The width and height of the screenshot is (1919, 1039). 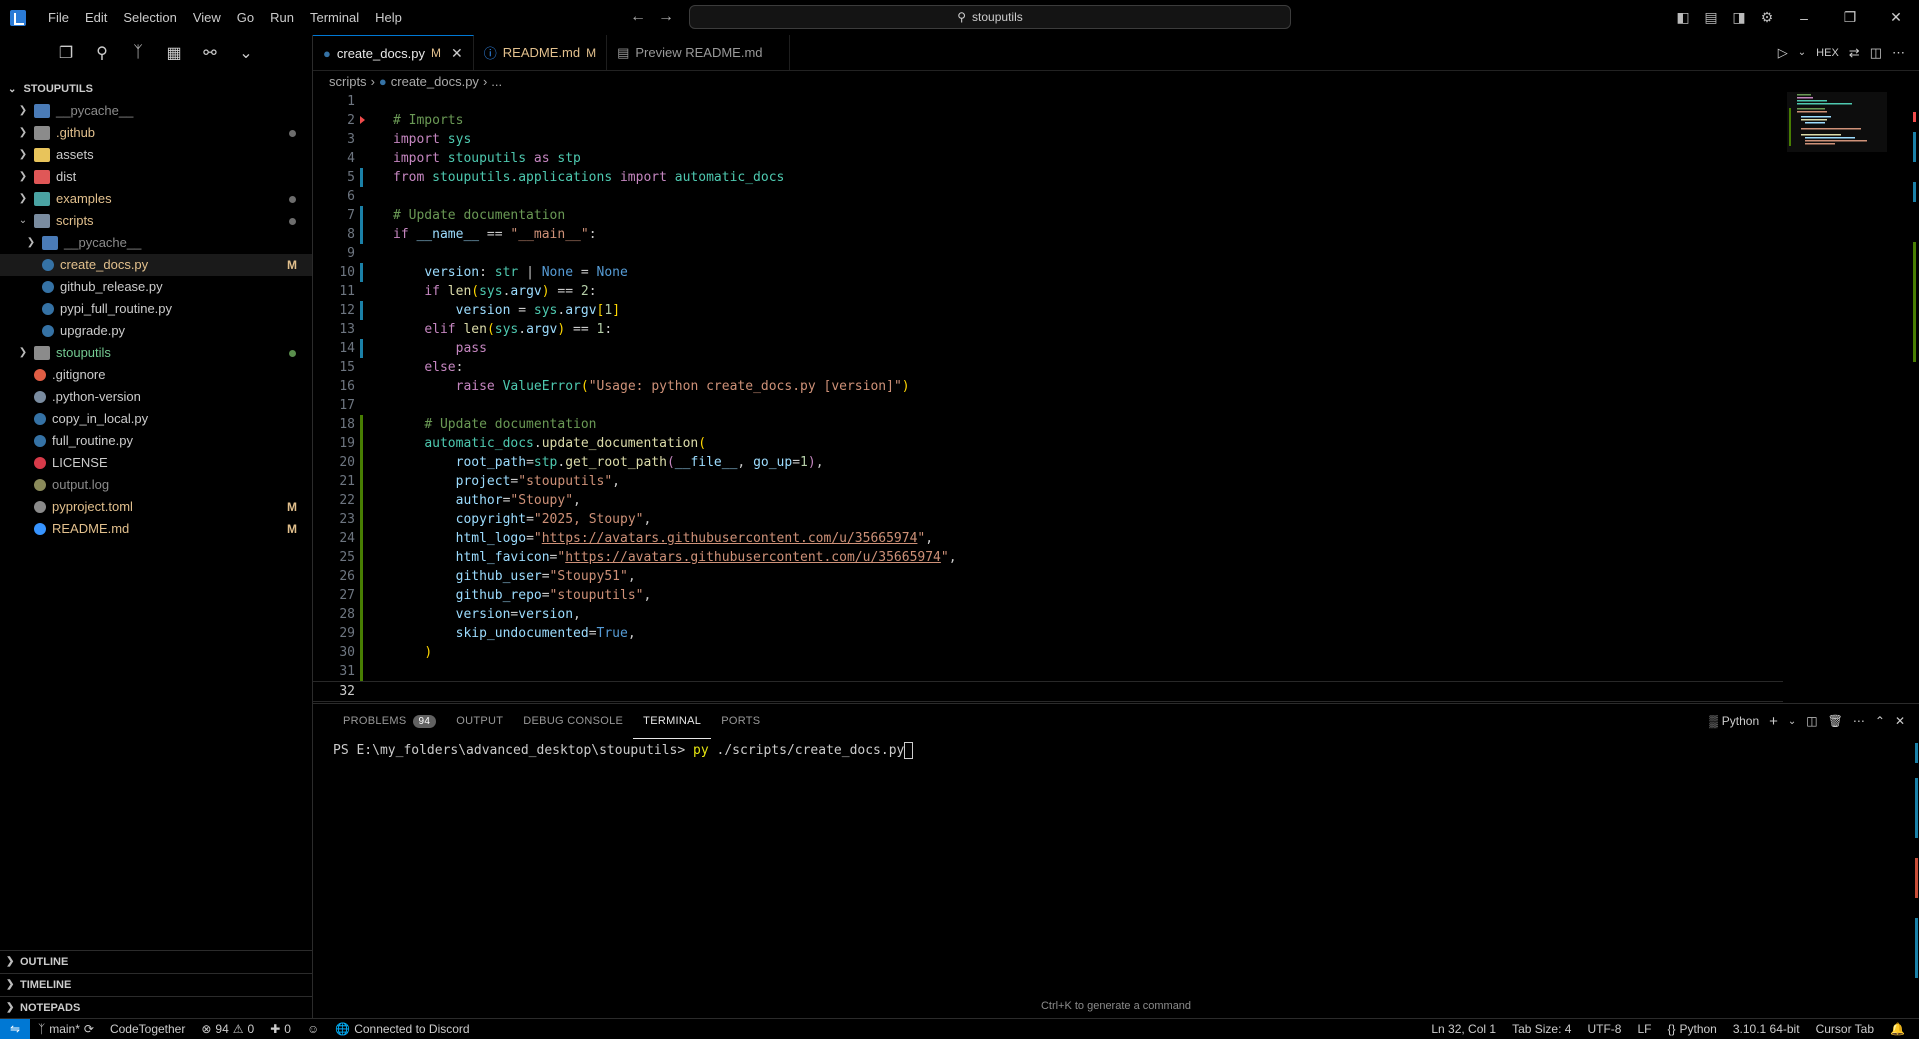 I want to click on menu-run: Run, so click(x=282, y=17).